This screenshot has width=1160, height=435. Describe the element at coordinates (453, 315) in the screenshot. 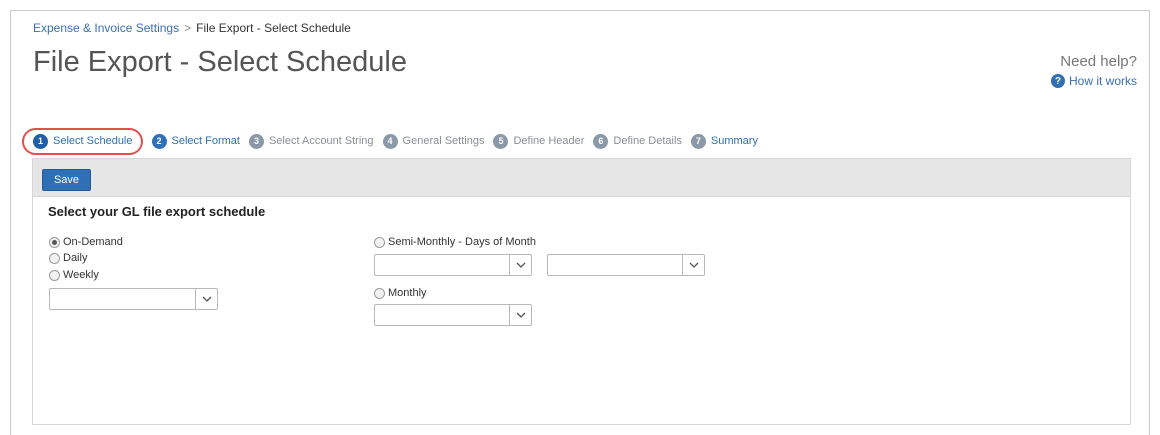

I see `monthly-day-select` at that location.